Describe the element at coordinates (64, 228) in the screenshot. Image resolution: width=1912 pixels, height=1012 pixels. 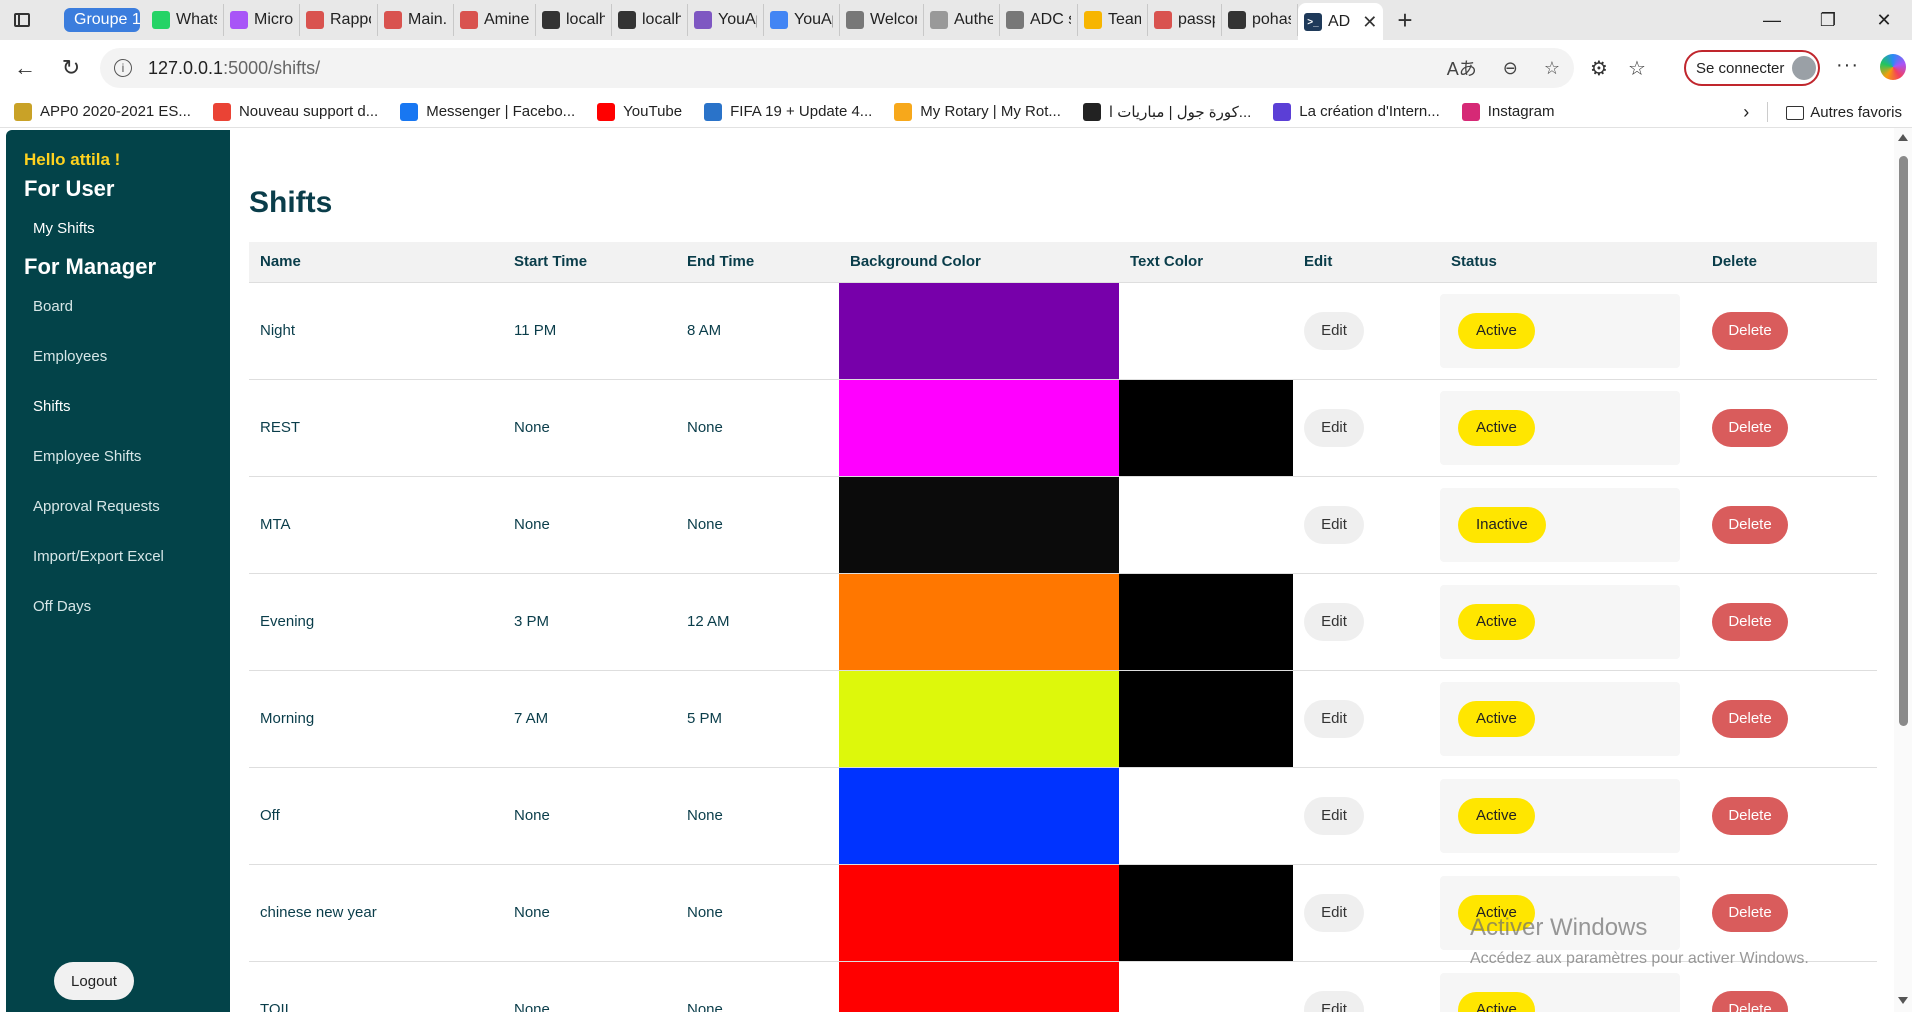
I see `sidebar-item-my-shifts: My Shifts` at that location.